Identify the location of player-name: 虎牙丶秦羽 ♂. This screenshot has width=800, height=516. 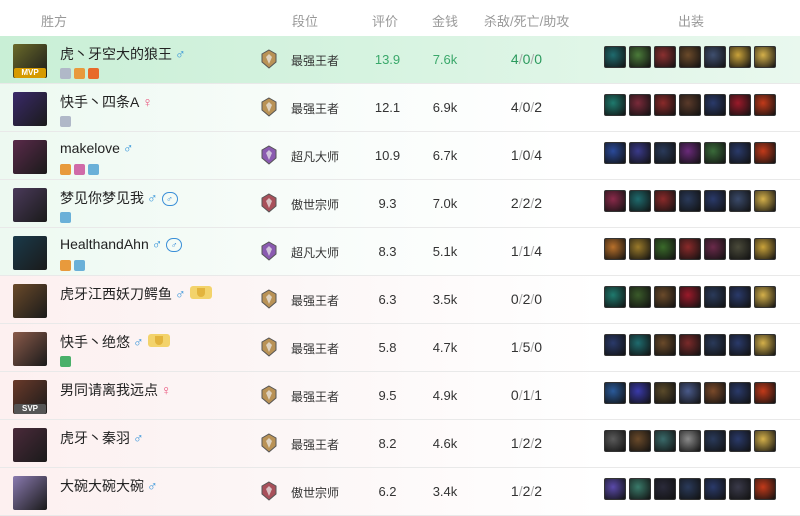
(102, 438).